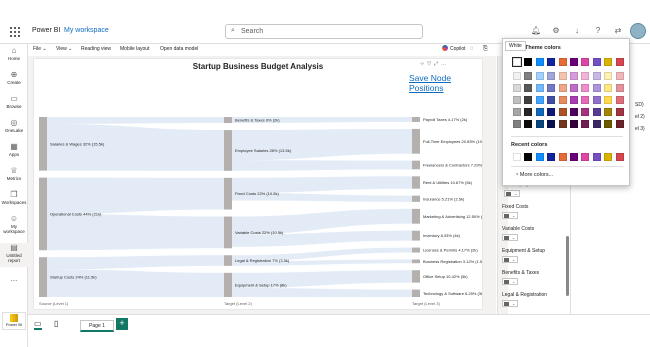  What do you see at coordinates (134, 49) in the screenshot?
I see `mobile-layout-button: Mobile layout` at bounding box center [134, 49].